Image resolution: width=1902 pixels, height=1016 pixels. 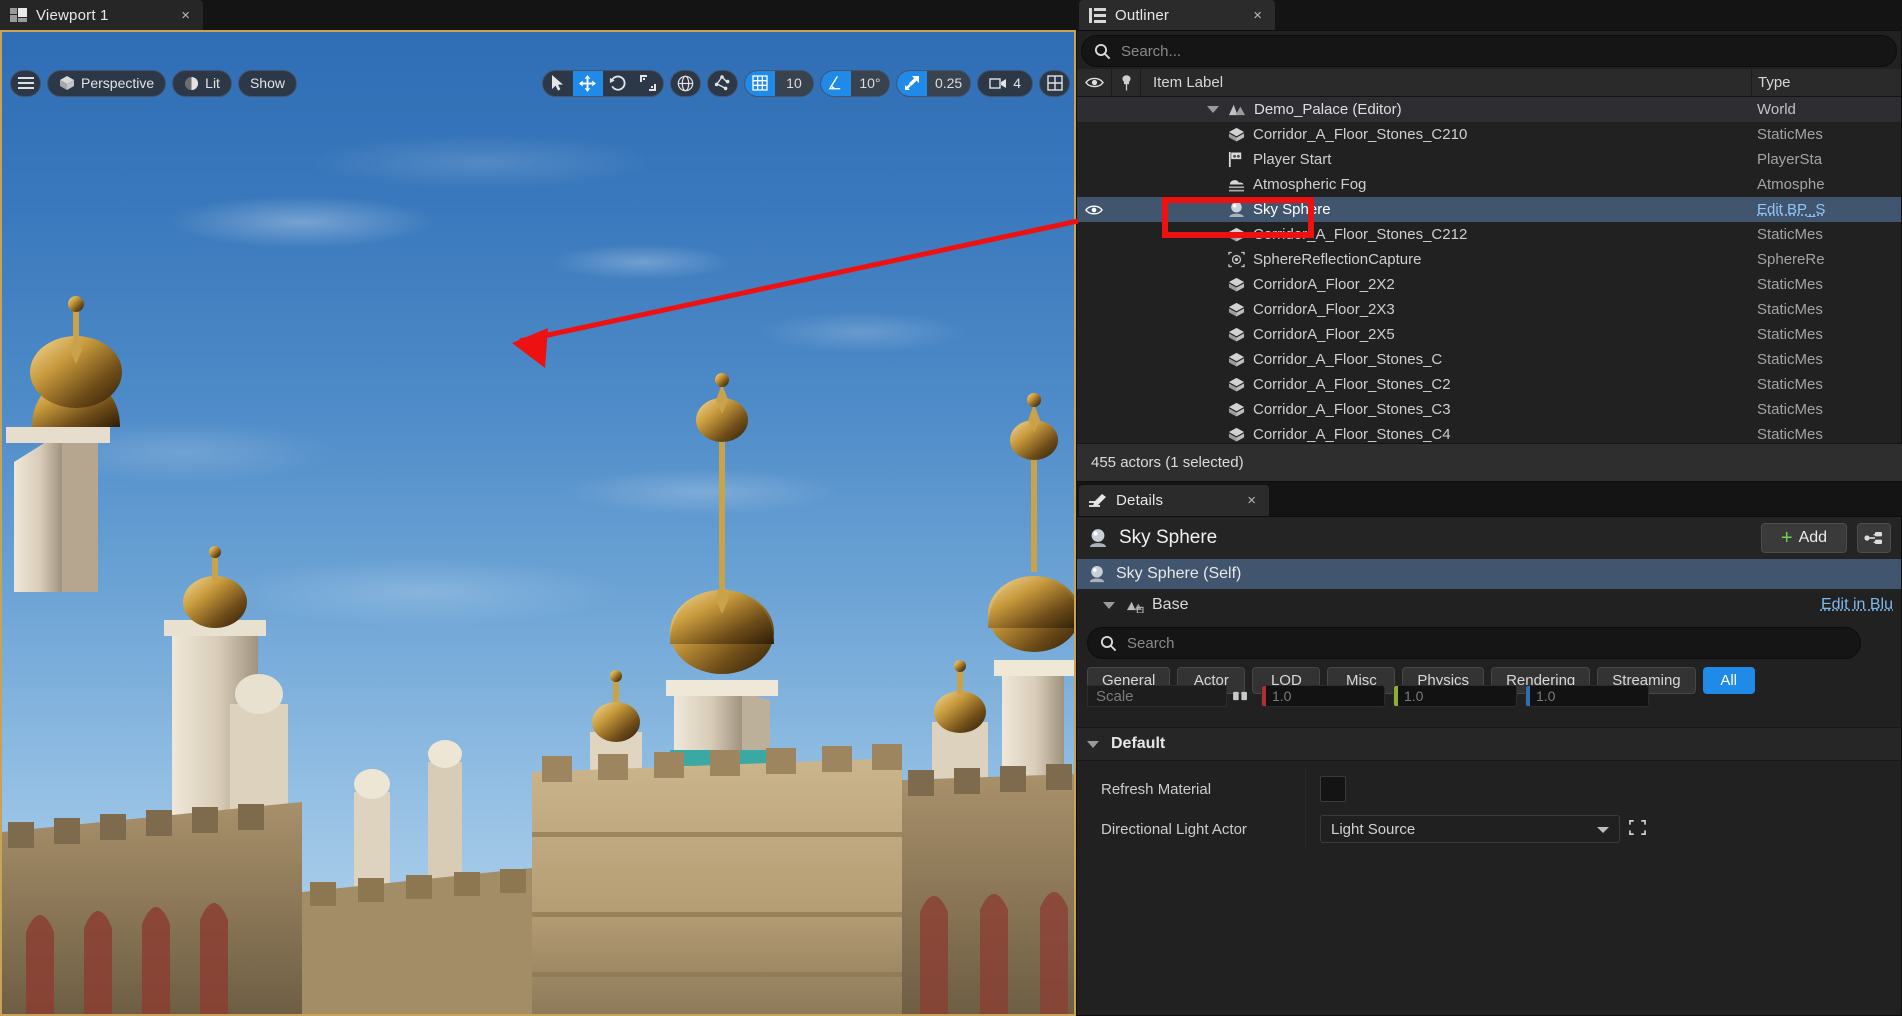 I want to click on view-mode-label: Lit, so click(x=212, y=83).